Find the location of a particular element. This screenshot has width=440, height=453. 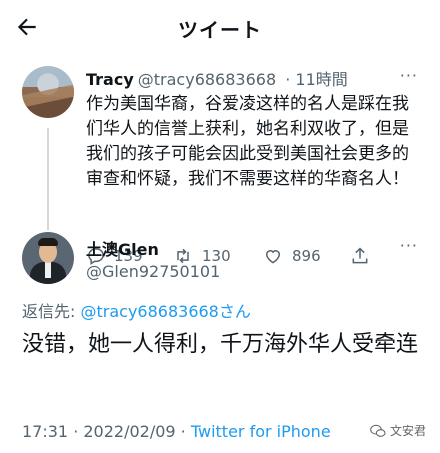

tweet-metadata: 17:31 · 2022/02/09 · Twitter for iPhone is located at coordinates (176, 431).